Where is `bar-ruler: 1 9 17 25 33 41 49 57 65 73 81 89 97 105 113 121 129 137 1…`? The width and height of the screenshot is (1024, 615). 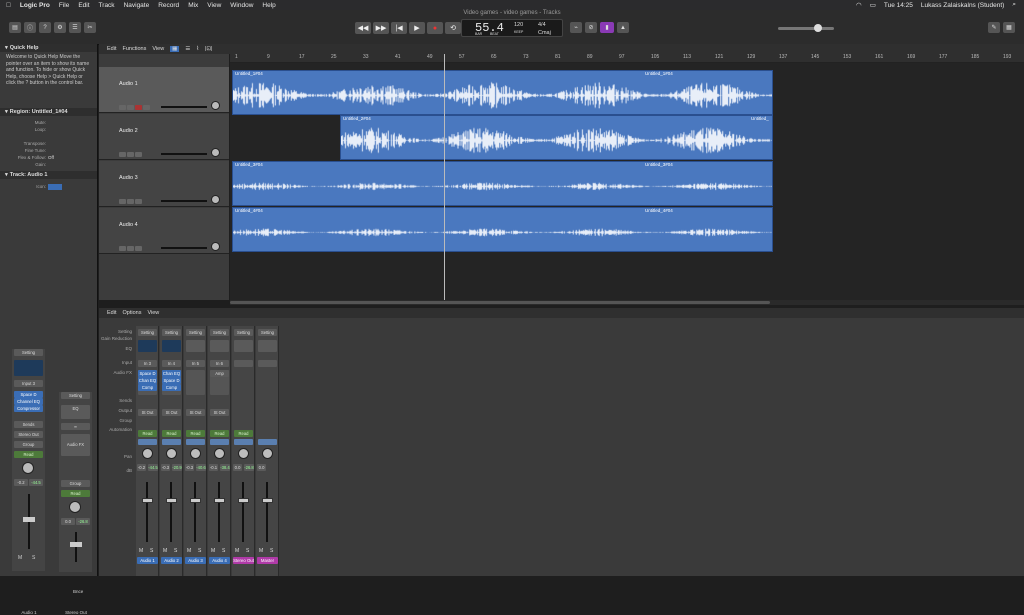 bar-ruler: 1 9 17 25 33 41 49 57 65 73 81 89 97 105 113 121 129 137 1… is located at coordinates (627, 58).